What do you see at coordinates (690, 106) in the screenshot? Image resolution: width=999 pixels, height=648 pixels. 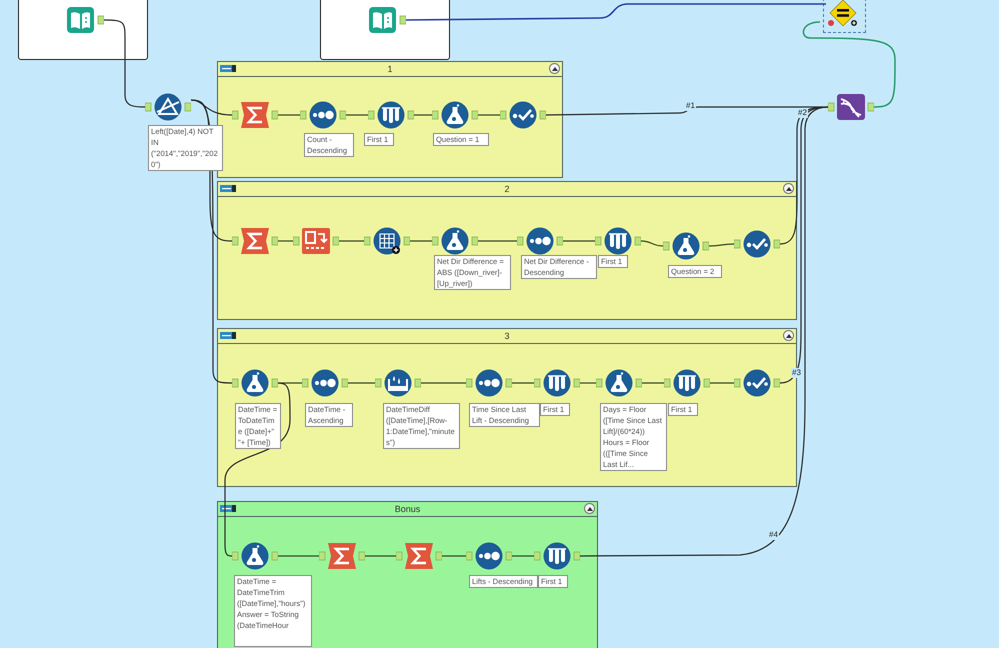 I see `connection-label: #1` at bounding box center [690, 106].